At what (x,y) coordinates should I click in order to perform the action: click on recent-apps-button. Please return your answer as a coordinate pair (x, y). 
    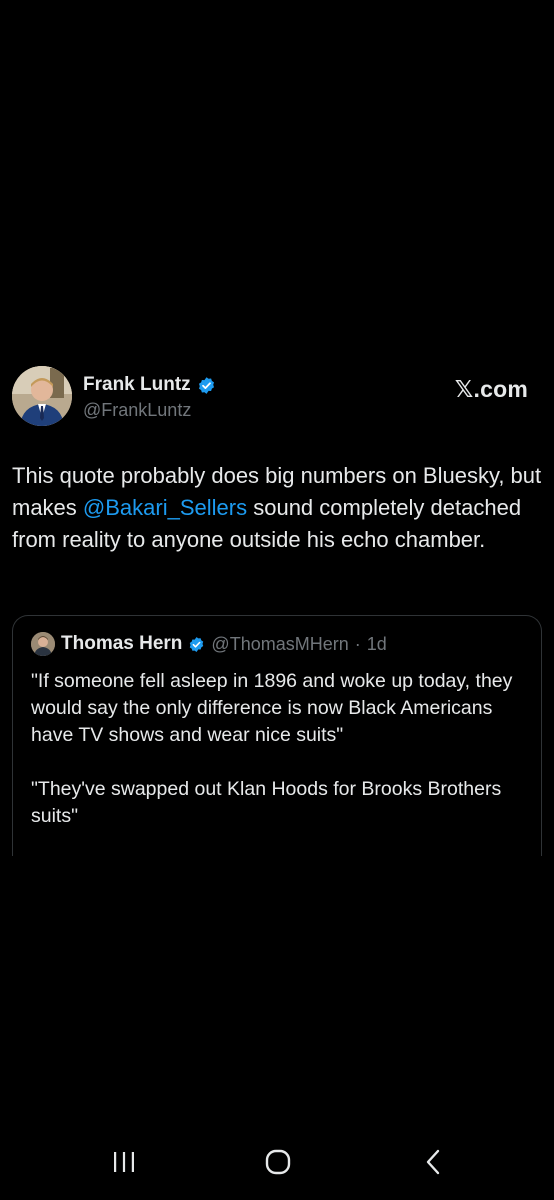
    Looking at the image, I should click on (124, 1164).